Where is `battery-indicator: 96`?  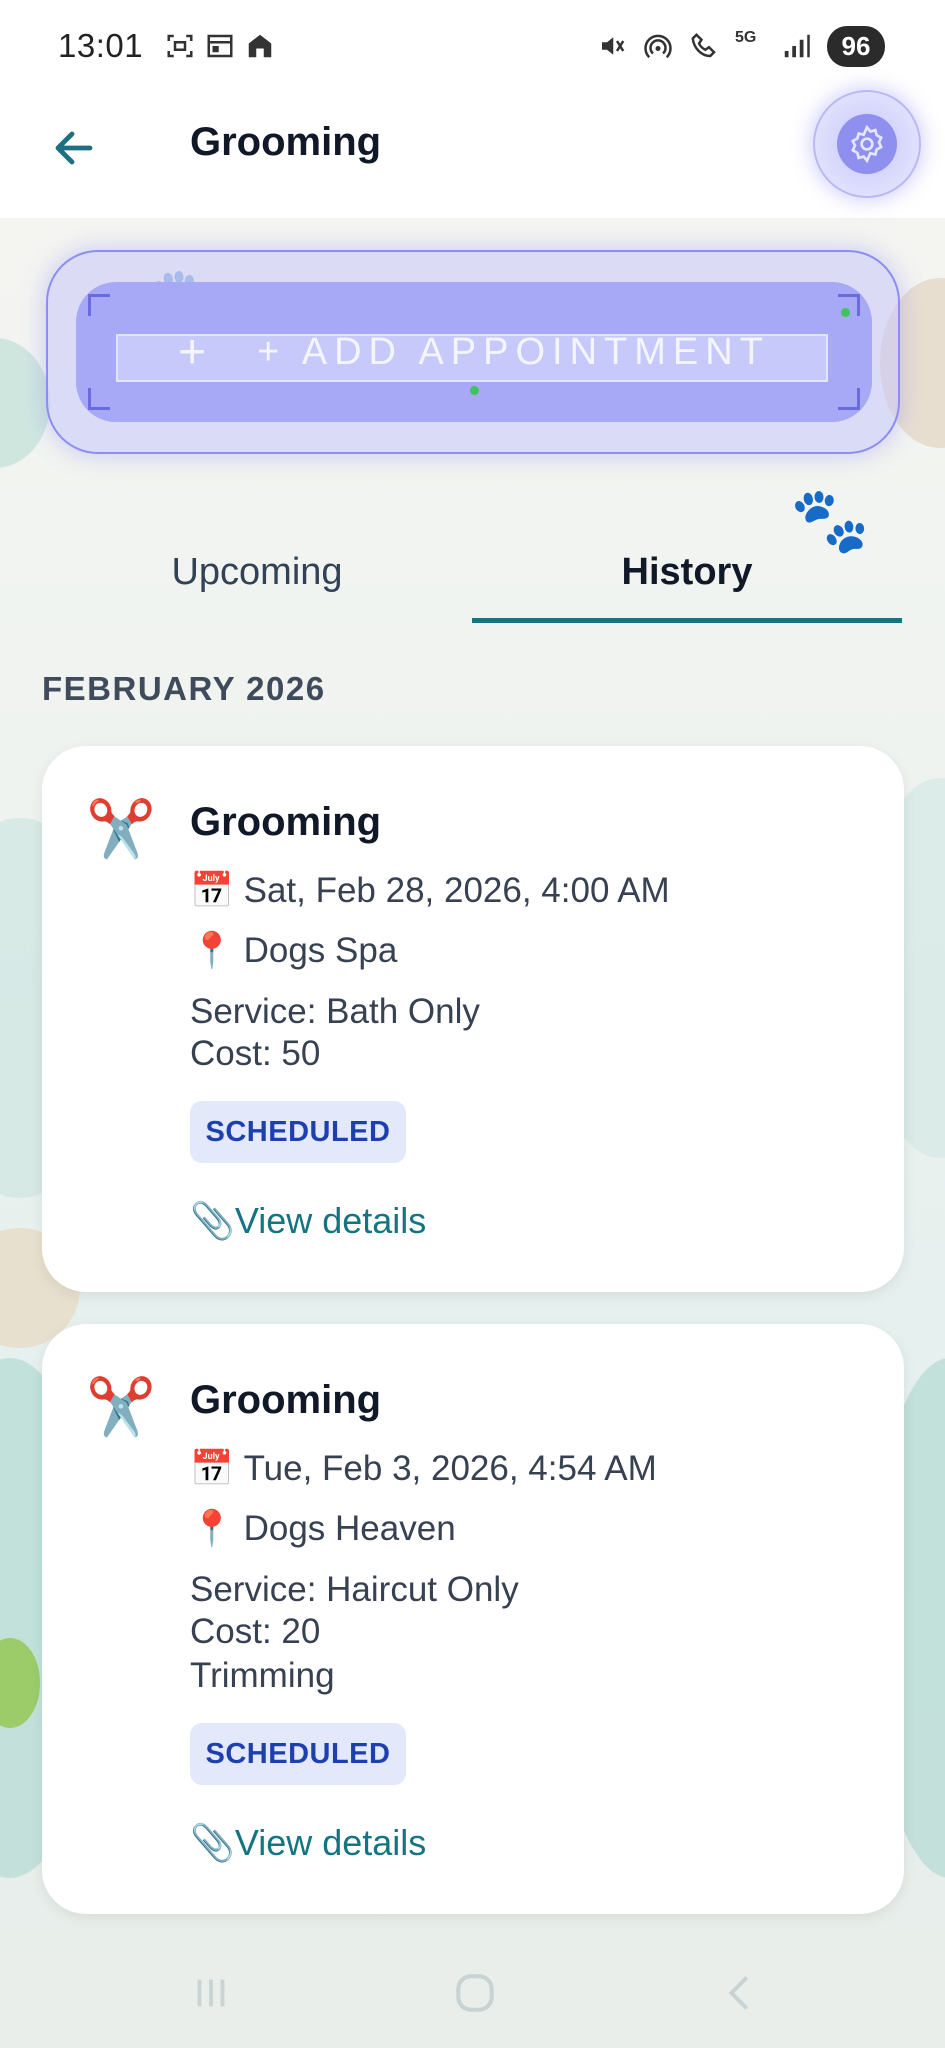
battery-indicator: 96 is located at coordinates (856, 46).